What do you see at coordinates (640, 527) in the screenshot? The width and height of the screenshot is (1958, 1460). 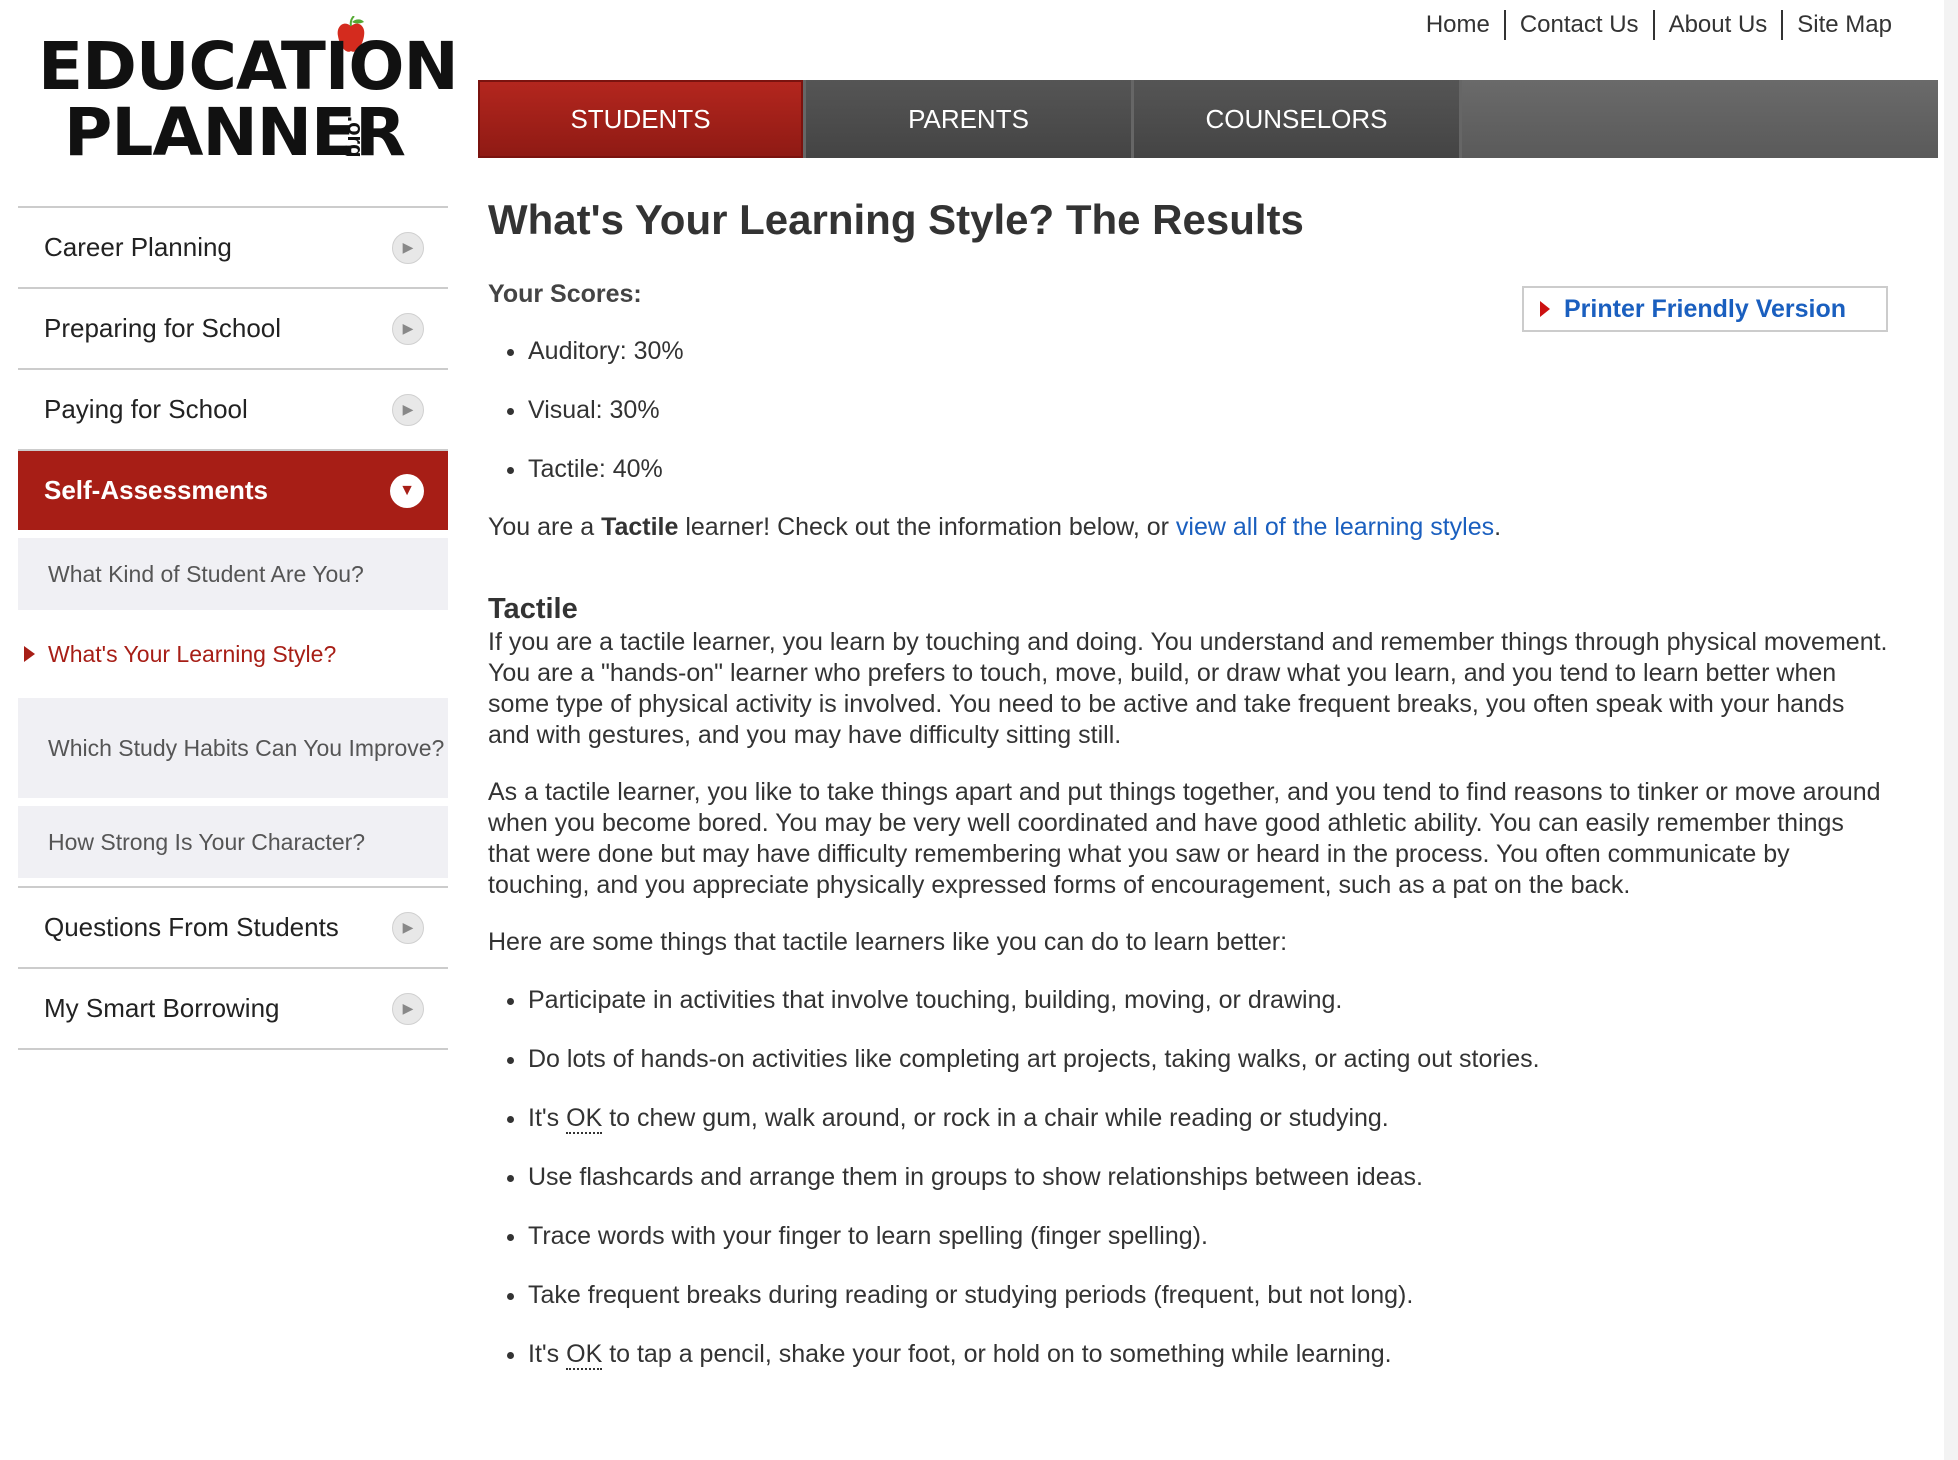 I see `result-style: Tactile` at bounding box center [640, 527].